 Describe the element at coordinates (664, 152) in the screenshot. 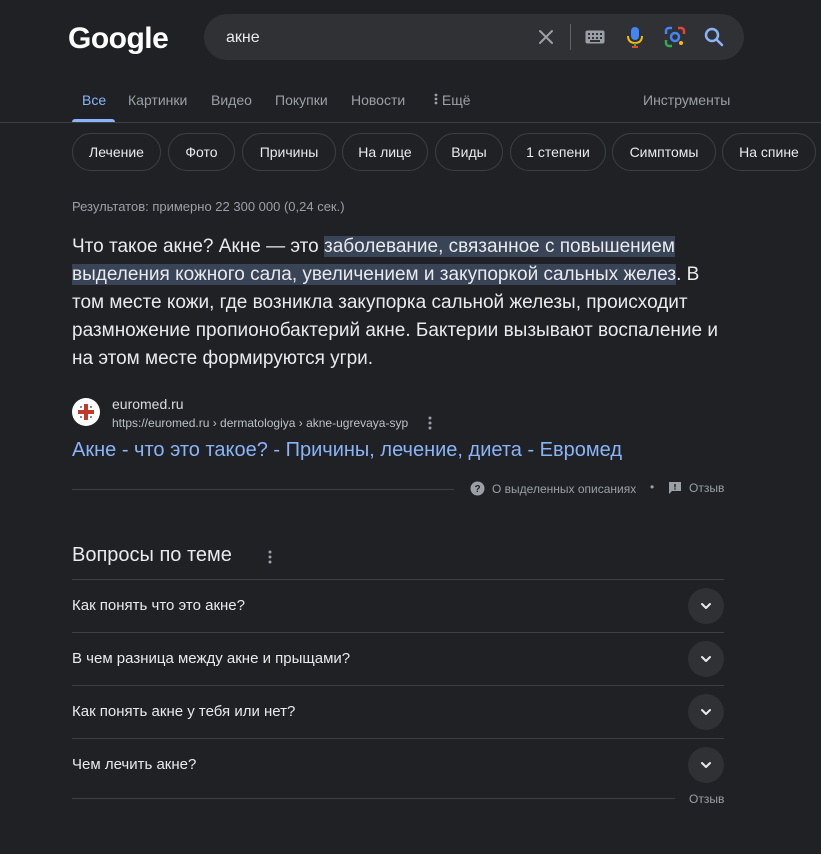

I see `chip-symptoms: Симптомы` at that location.